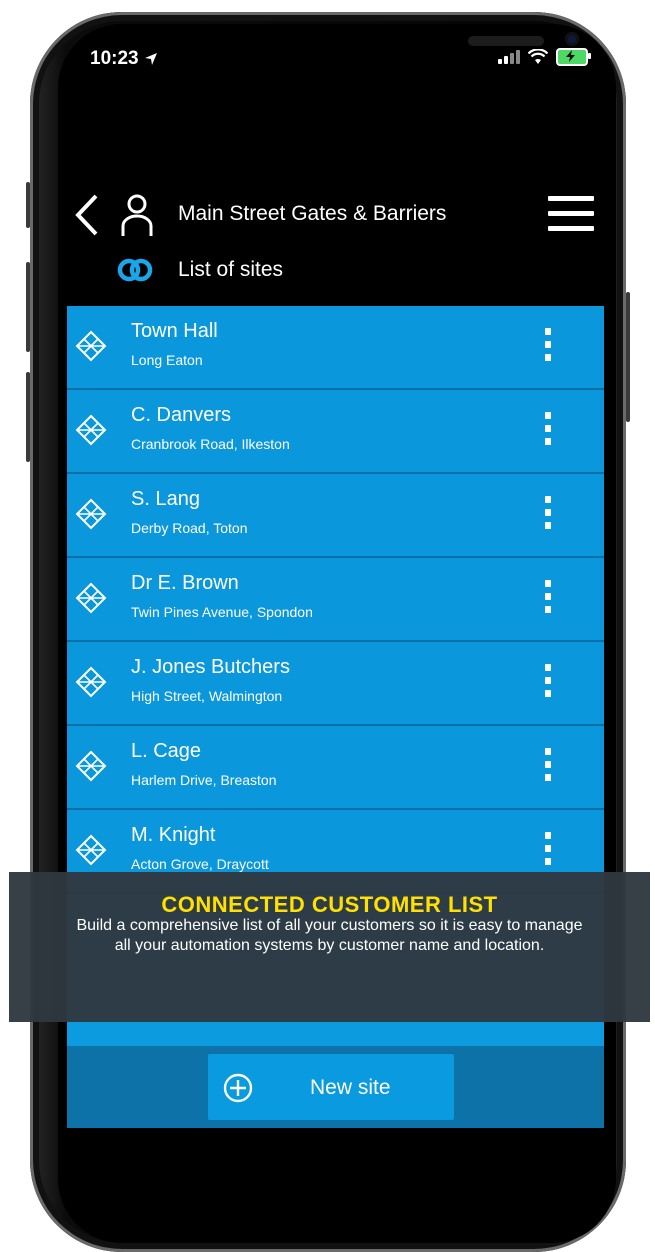 The width and height of the screenshot is (655, 1252). What do you see at coordinates (124, 59) in the screenshot?
I see `status-time: 10:23` at bounding box center [124, 59].